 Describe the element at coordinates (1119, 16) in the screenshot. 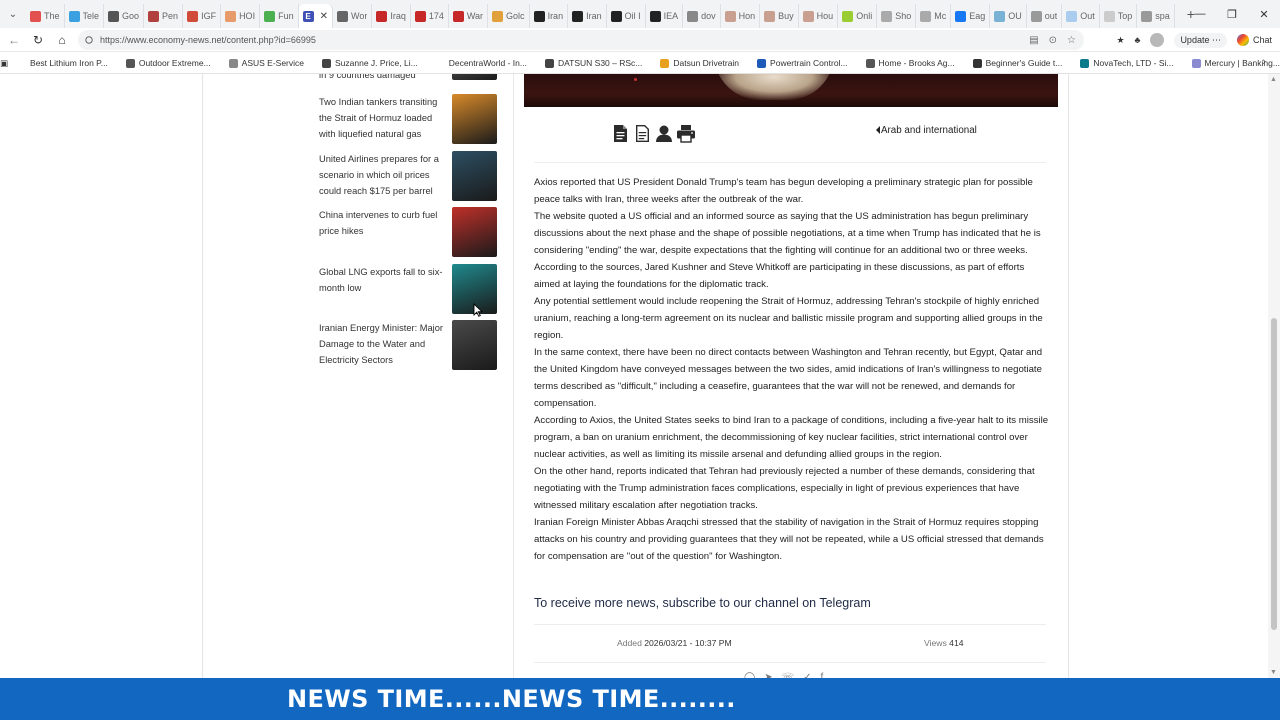

I see `browser-tab: Top` at that location.